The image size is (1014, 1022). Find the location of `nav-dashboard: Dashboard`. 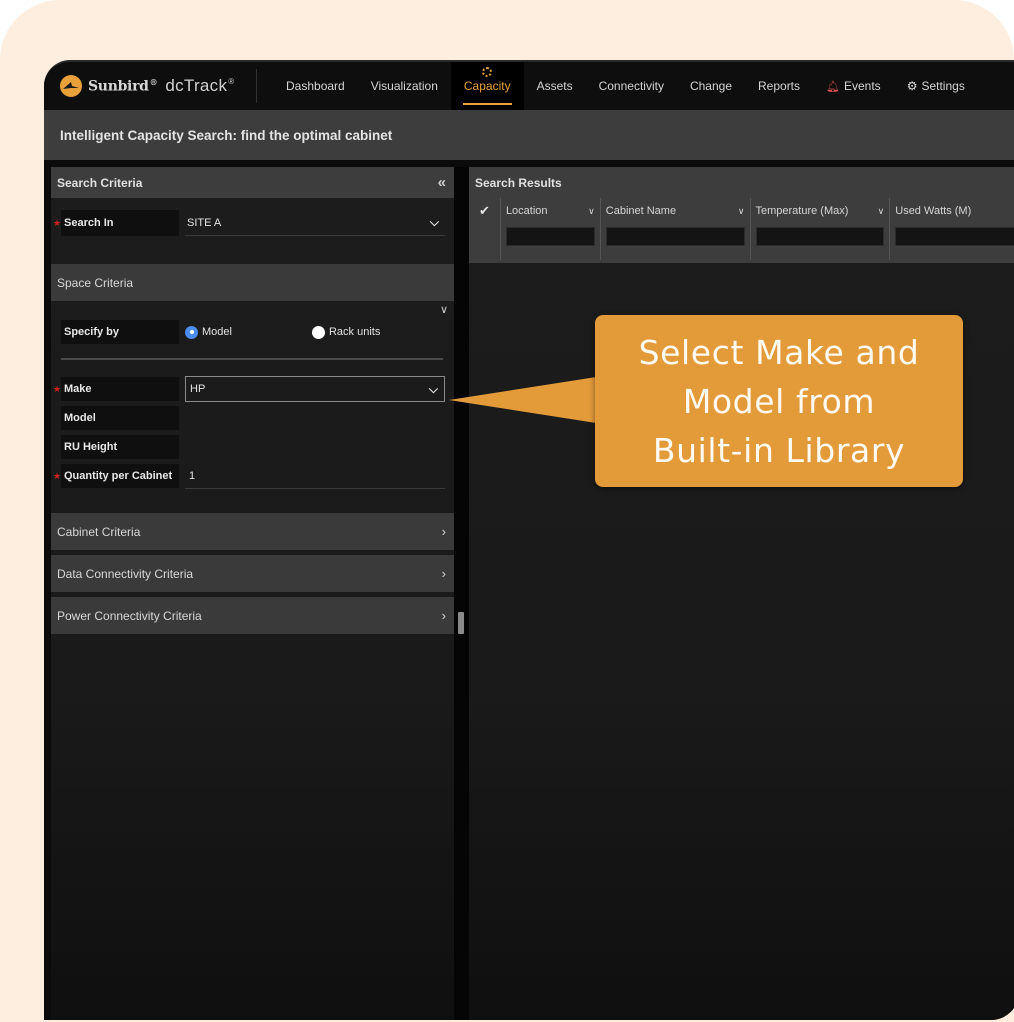

nav-dashboard: Dashboard is located at coordinates (315, 86).